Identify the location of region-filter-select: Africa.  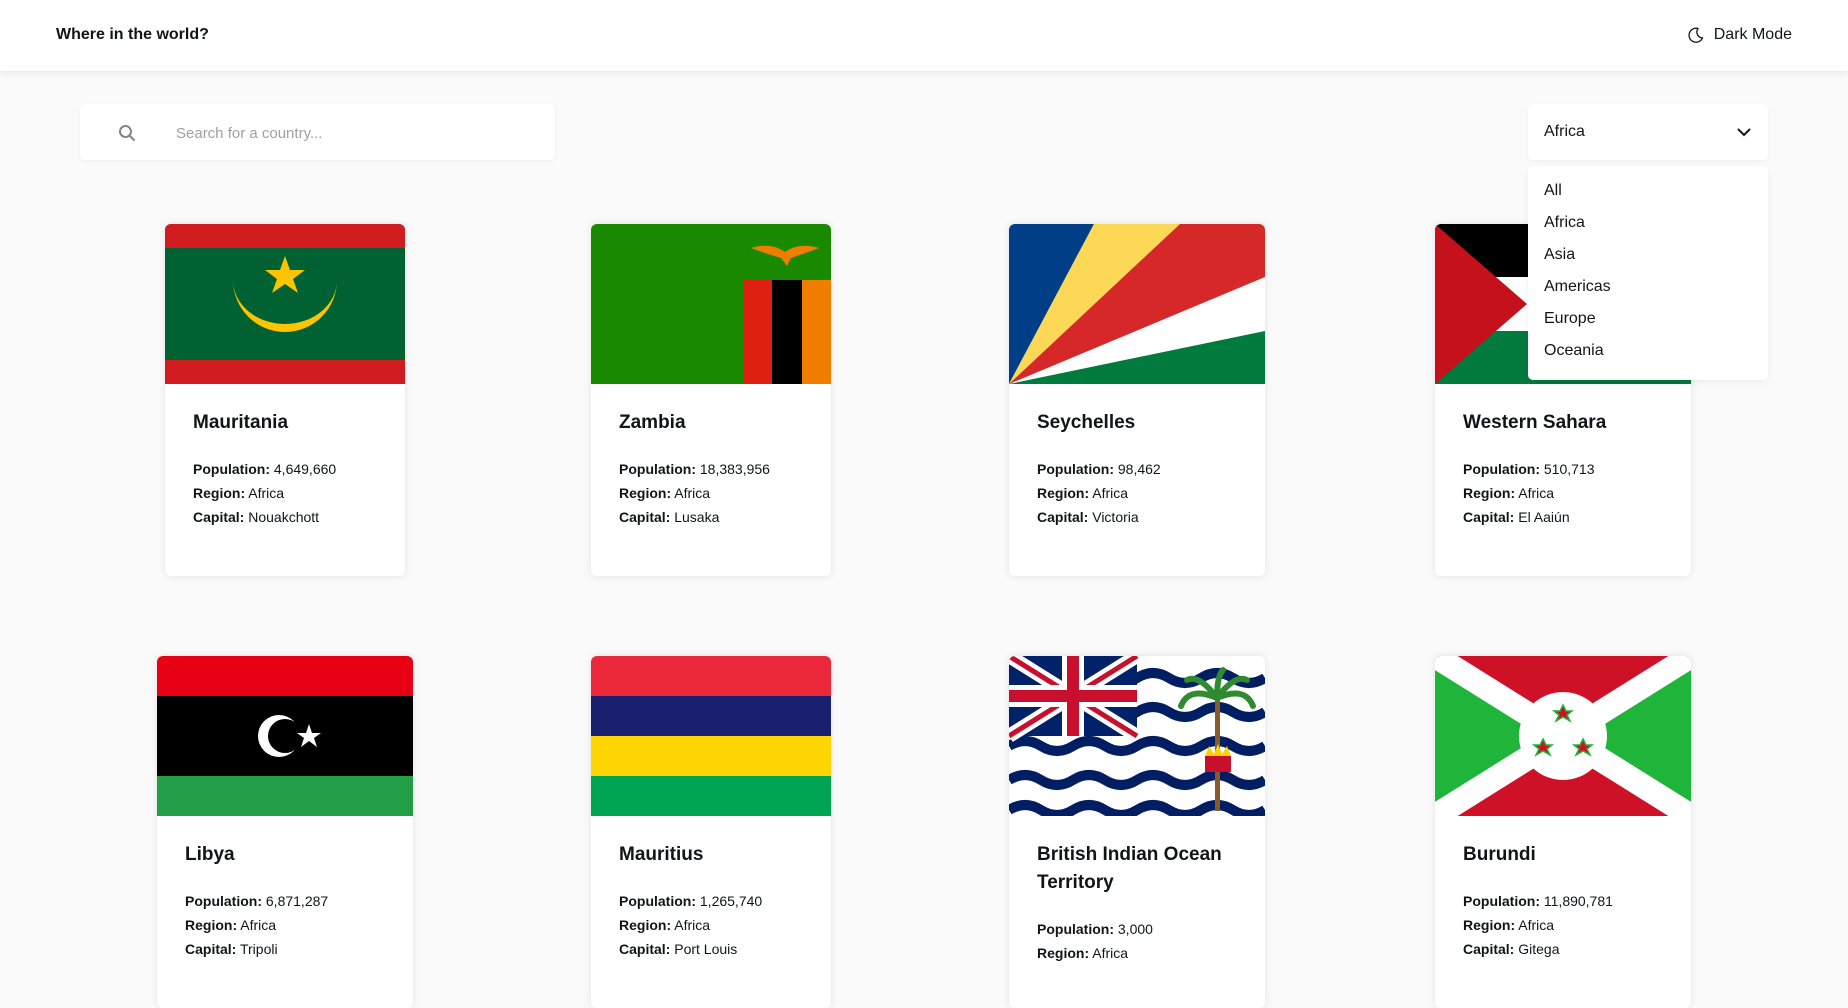
(1648, 132).